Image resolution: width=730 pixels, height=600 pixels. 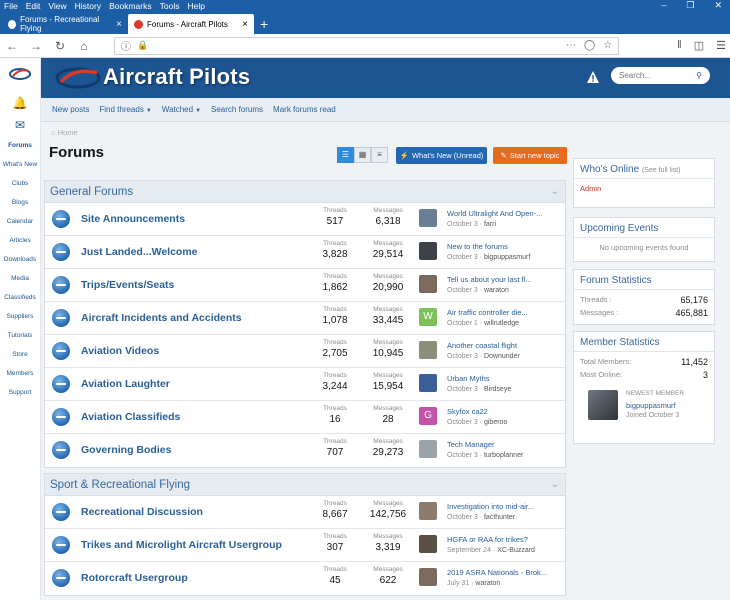 What do you see at coordinates (495, 422) in the screenshot?
I see `latest-post-user: giberoo` at bounding box center [495, 422].